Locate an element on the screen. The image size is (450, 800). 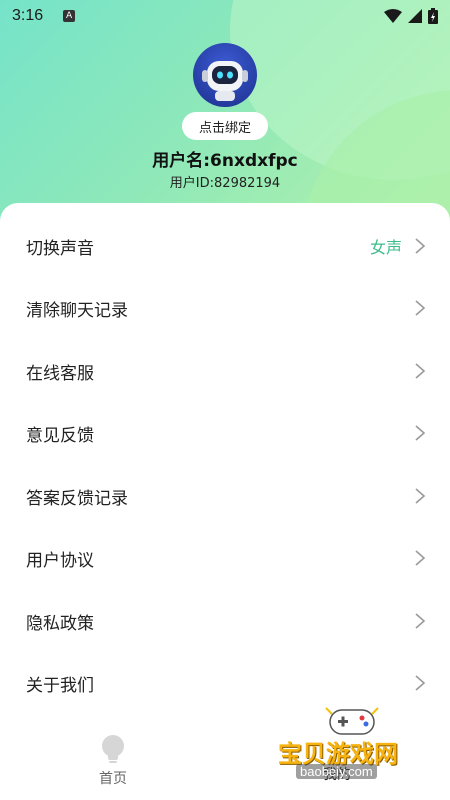
status-icons is located at coordinates (411, 16).